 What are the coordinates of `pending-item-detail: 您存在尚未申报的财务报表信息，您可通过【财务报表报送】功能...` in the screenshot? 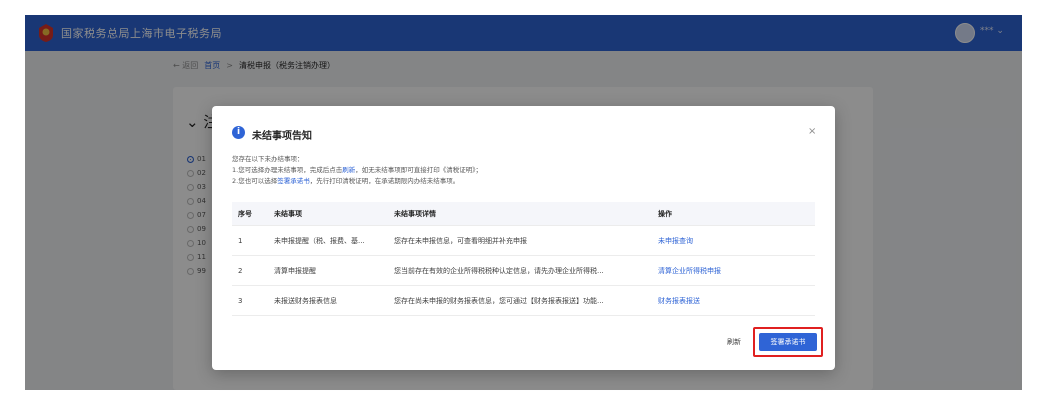 It's located at (499, 300).